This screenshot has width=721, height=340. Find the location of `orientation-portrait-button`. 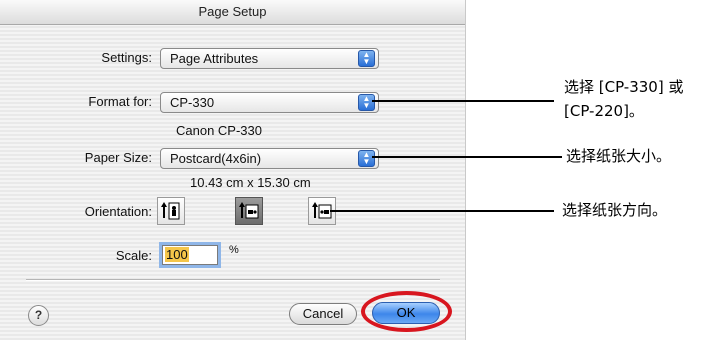

orientation-portrait-button is located at coordinates (171, 211).